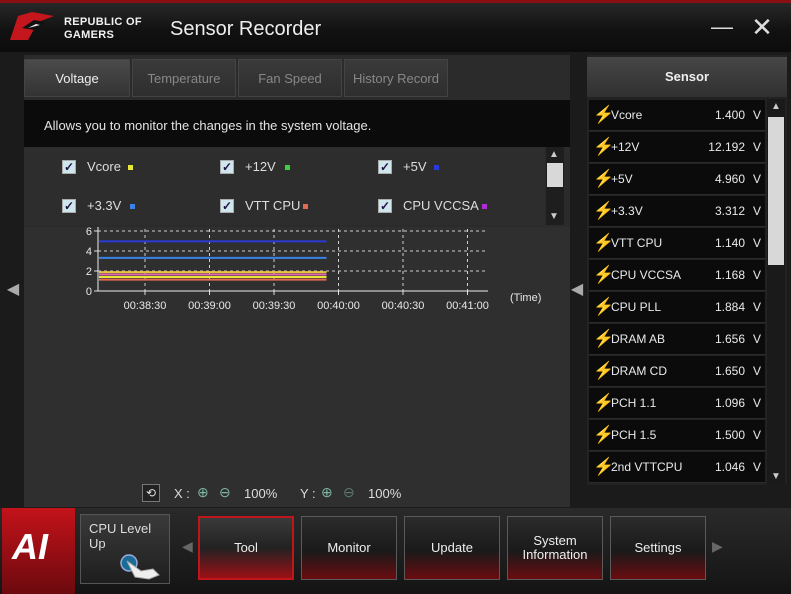 The image size is (791, 594). Describe the element at coordinates (349, 548) in the screenshot. I see `monitor-button: Monitor` at that location.